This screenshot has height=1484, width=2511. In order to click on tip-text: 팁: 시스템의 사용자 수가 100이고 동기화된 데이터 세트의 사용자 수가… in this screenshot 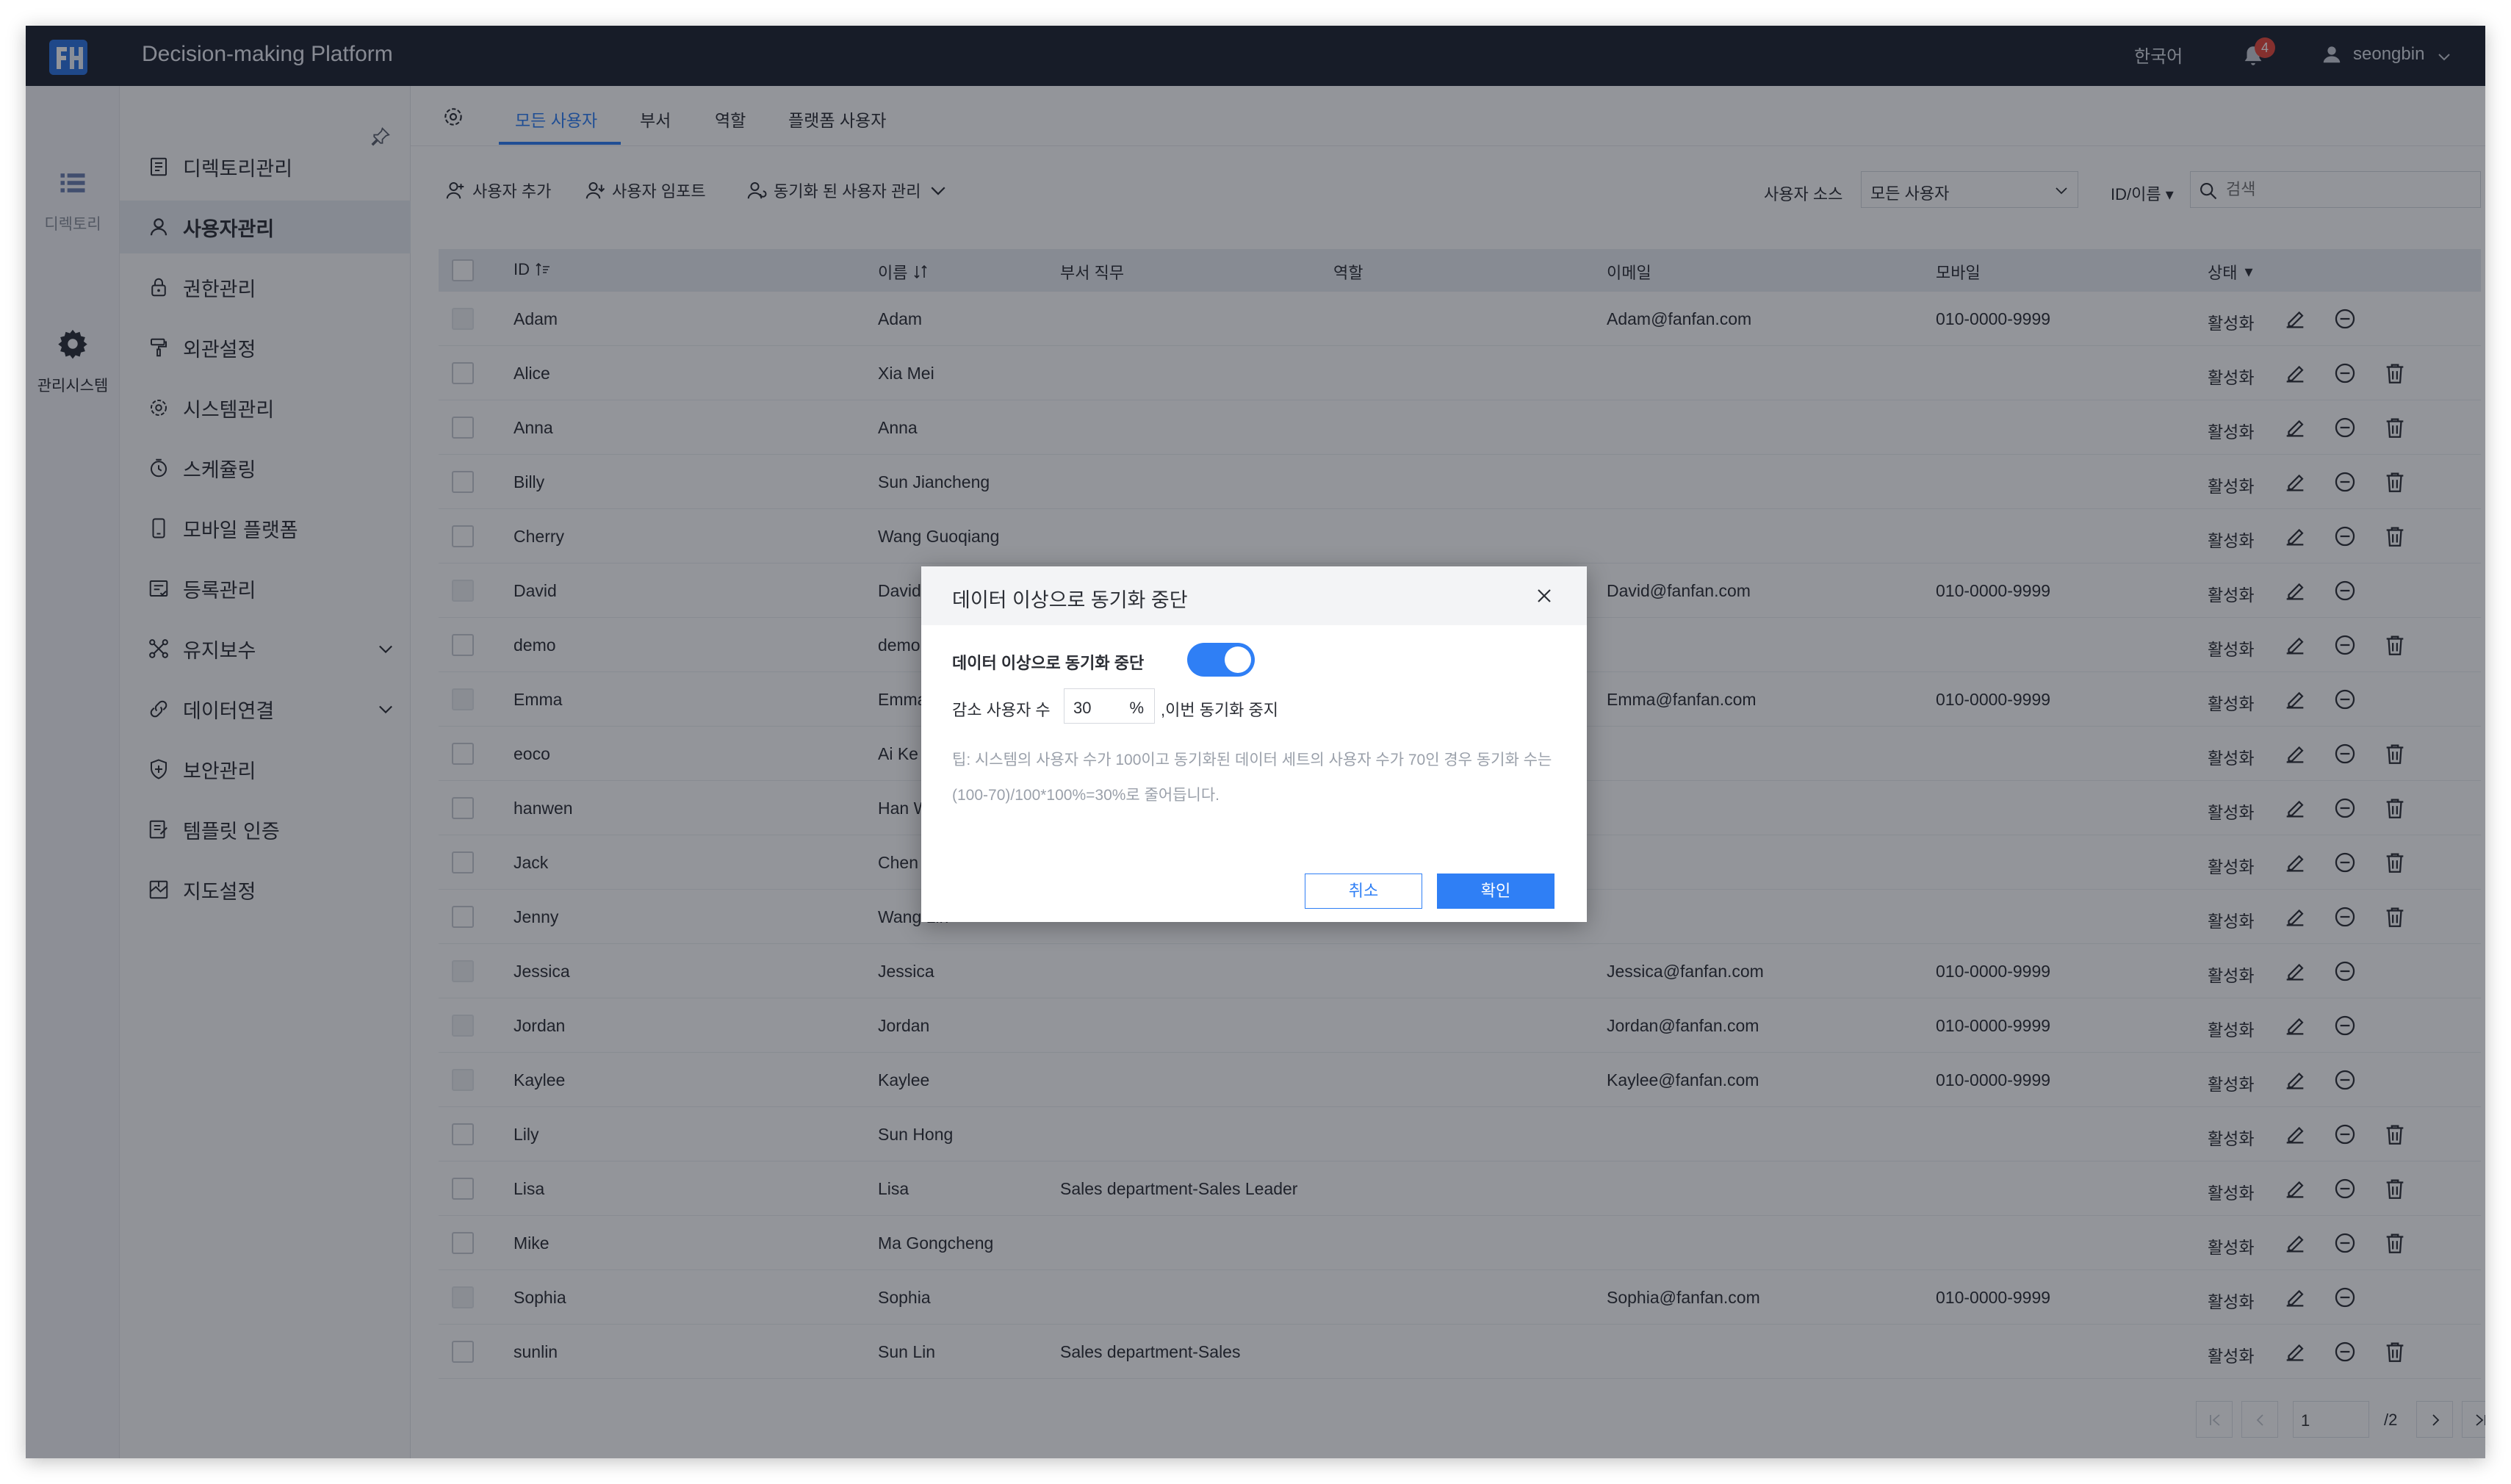, I will do `click(1252, 778)`.